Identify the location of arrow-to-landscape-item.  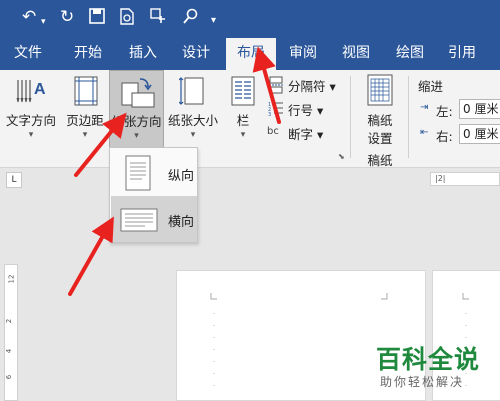
(91, 256).